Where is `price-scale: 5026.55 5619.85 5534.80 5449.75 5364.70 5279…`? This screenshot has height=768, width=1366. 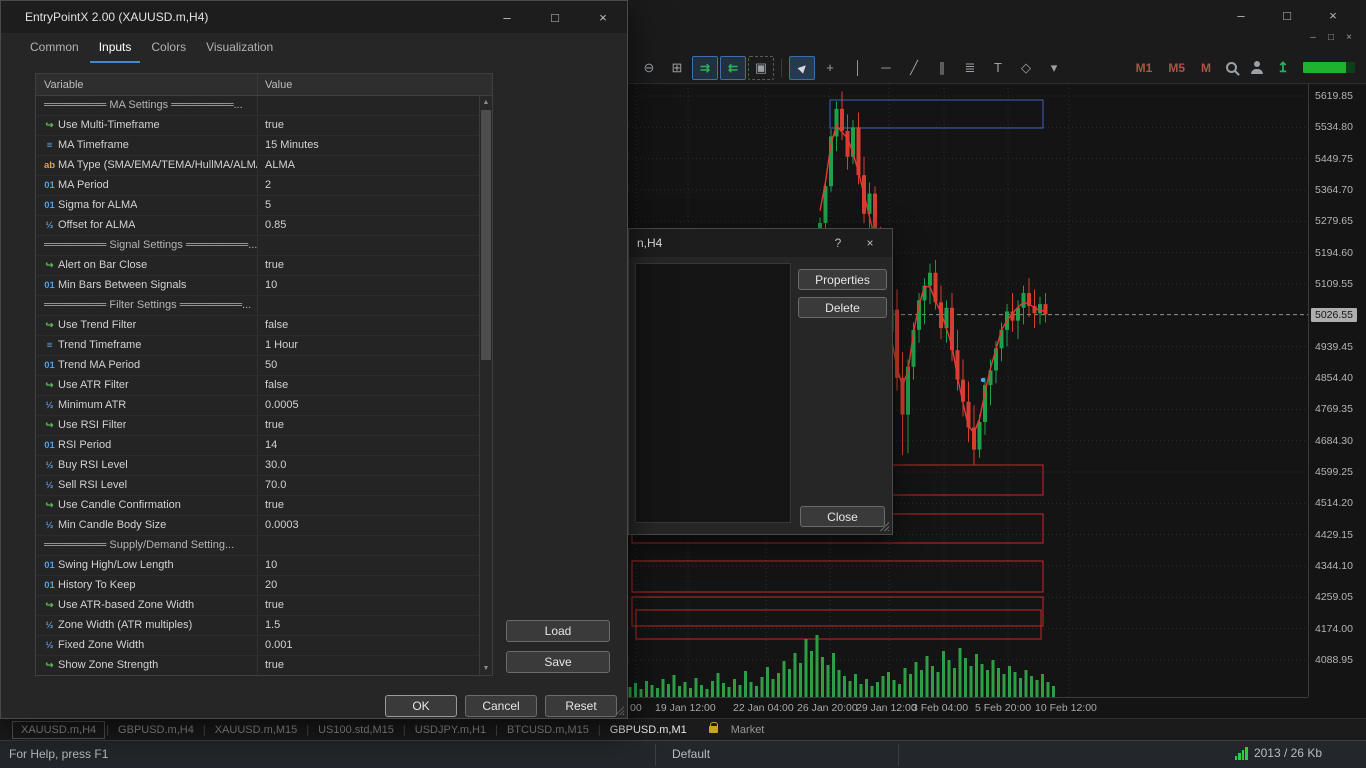
price-scale: 5026.55 5619.85 5534.80 5449.75 5364.70 5279… is located at coordinates (1337, 390).